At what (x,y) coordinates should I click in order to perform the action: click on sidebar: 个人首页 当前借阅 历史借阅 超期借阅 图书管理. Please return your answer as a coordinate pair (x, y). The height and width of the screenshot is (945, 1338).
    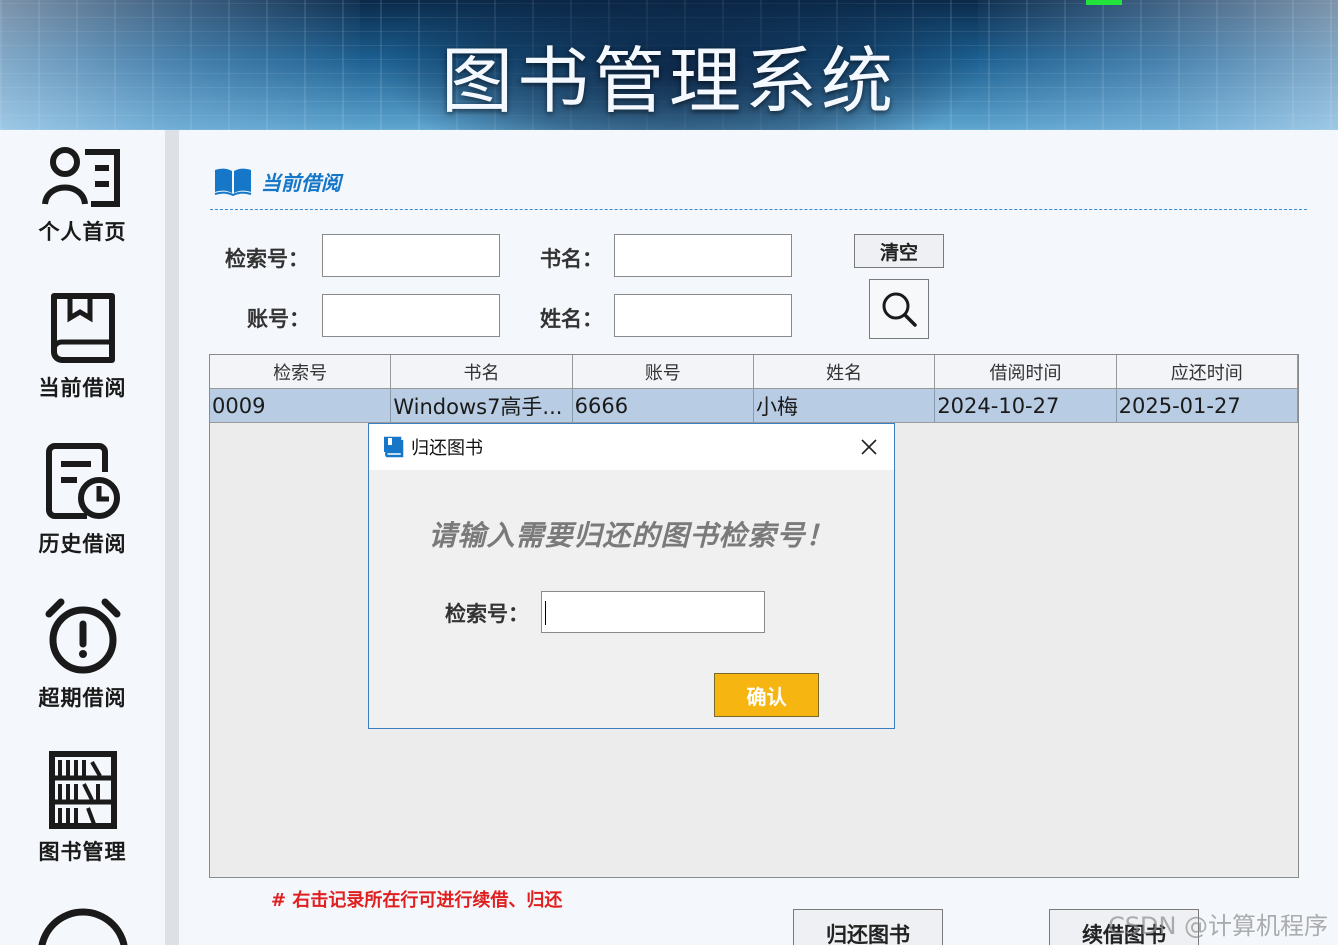
    Looking at the image, I should click on (82, 537).